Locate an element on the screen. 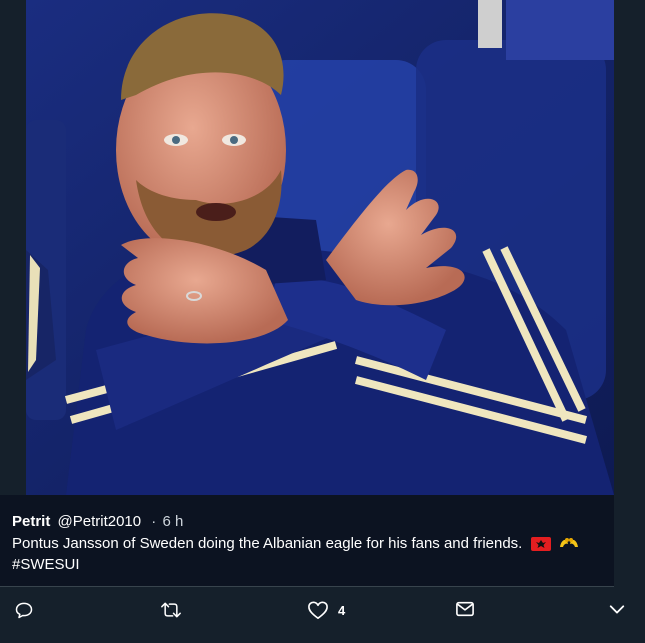 The width and height of the screenshot is (645, 643). like-count: 4 is located at coordinates (342, 610).